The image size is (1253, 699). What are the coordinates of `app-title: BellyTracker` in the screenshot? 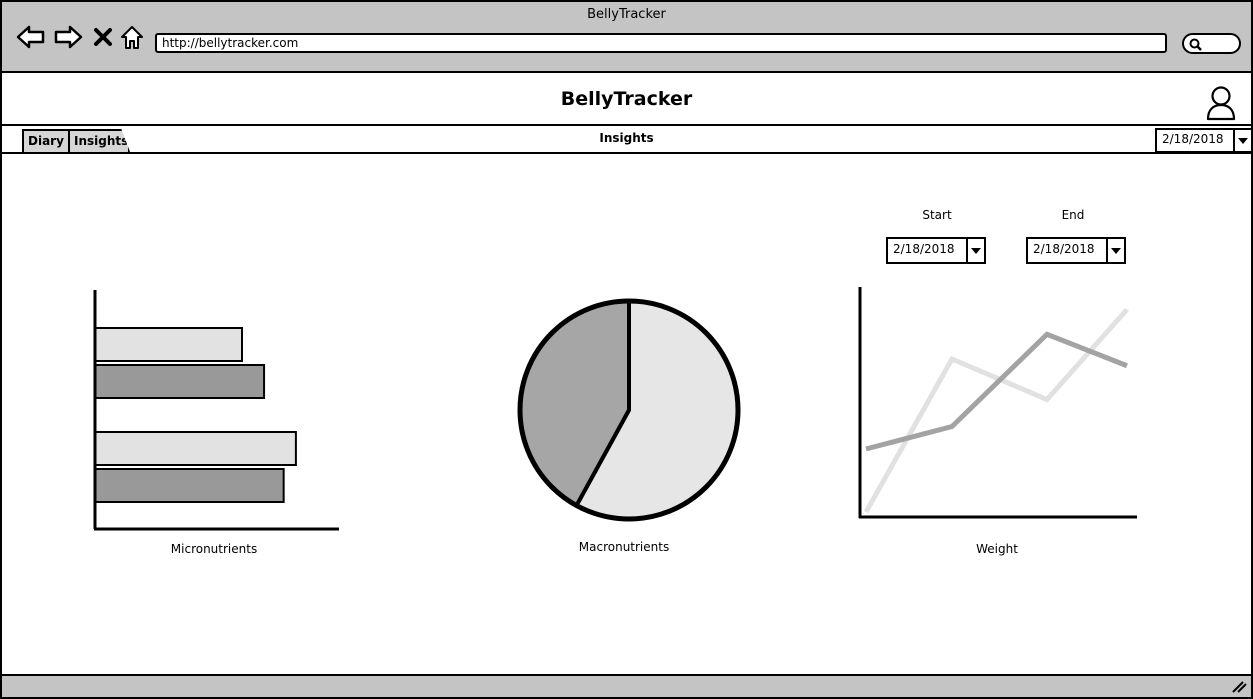 It's located at (626, 99).